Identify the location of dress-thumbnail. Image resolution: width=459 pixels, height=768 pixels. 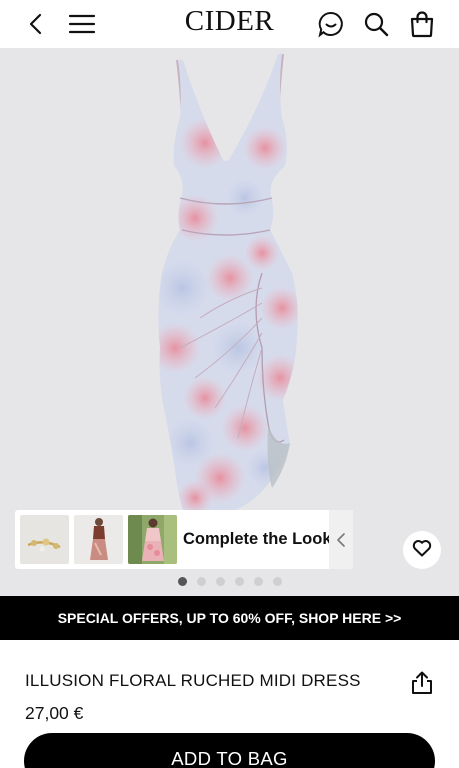
(152, 539).